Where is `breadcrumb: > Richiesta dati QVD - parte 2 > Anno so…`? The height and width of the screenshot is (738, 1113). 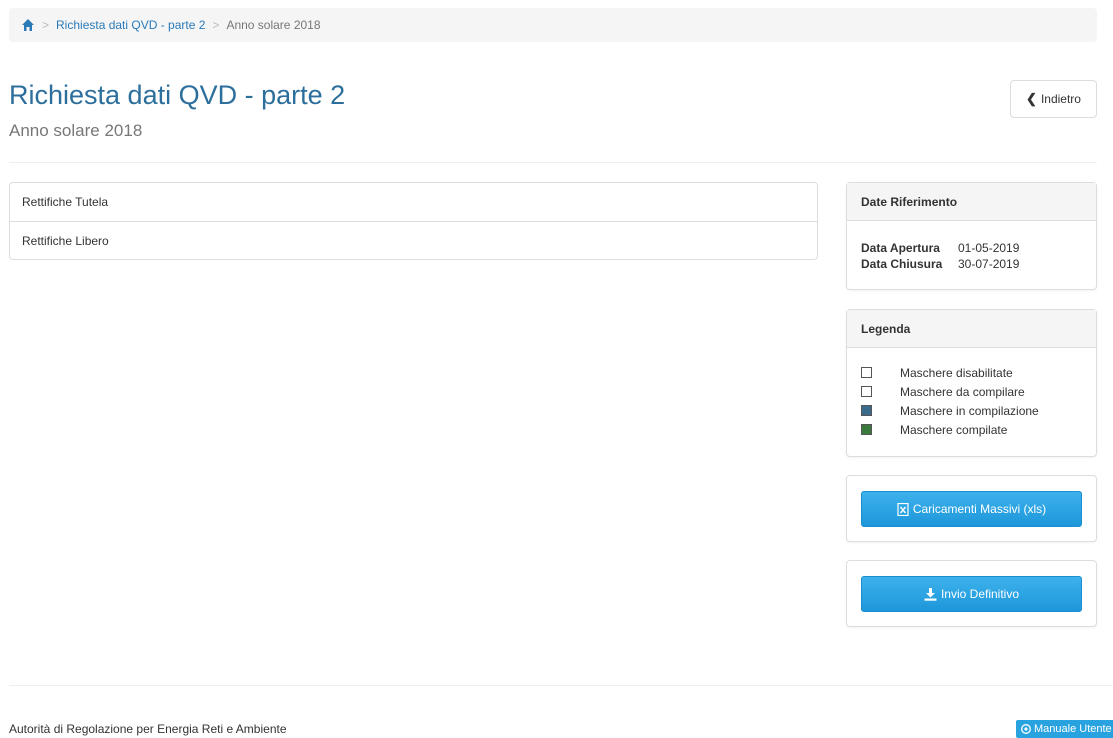 breadcrumb: > Richiesta dati QVD - parte 2 > Anno so… is located at coordinates (553, 25).